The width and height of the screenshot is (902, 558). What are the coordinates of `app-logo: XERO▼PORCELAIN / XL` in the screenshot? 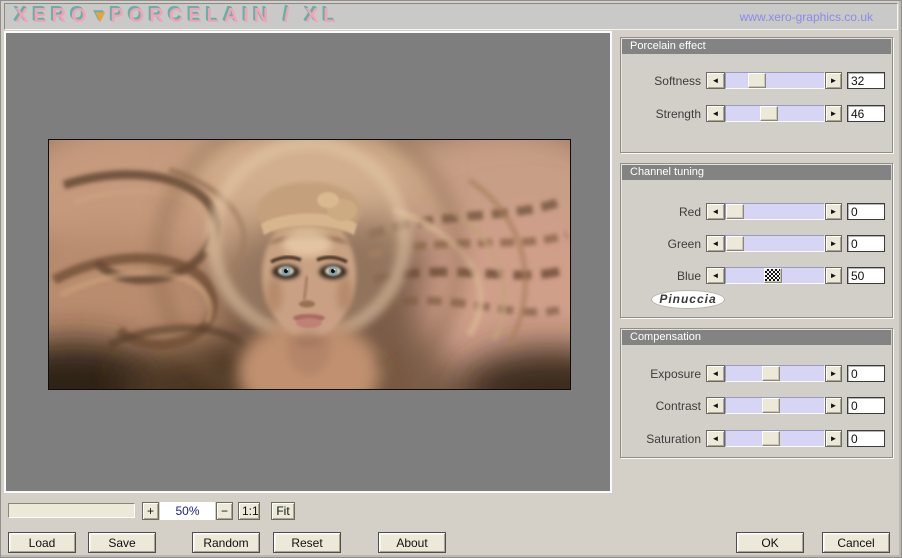 It's located at (178, 16).